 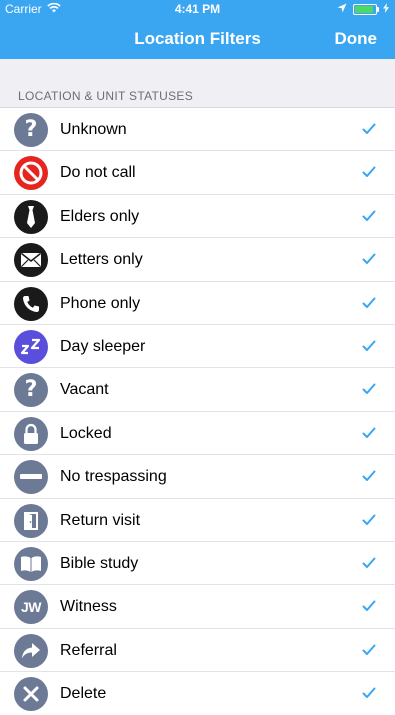 What do you see at coordinates (86, 433) in the screenshot?
I see `list-item-label: Locked` at bounding box center [86, 433].